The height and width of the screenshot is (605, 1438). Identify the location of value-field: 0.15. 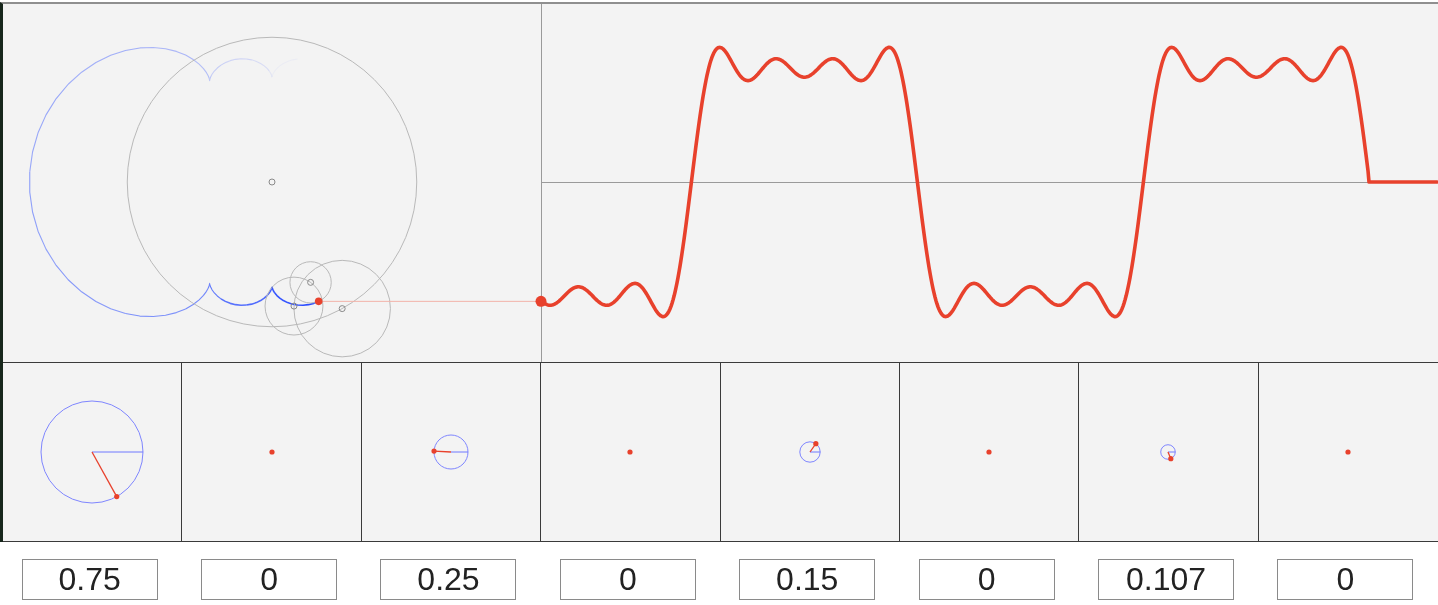
(807, 579).